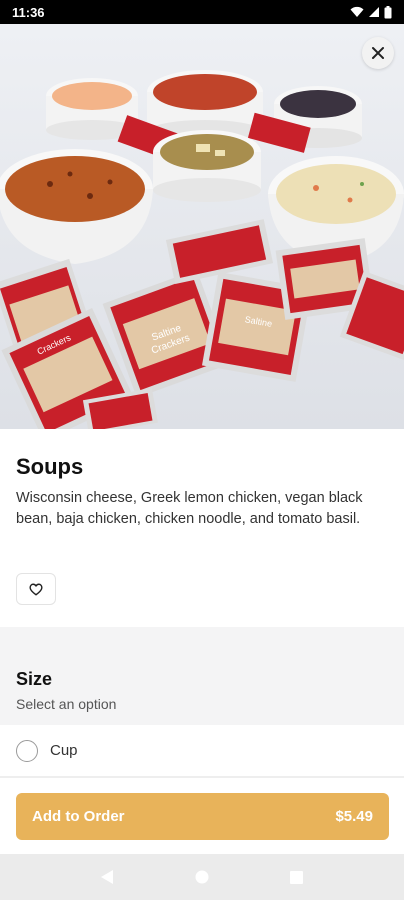  Describe the element at coordinates (202, 12) in the screenshot. I see `status-bar: 11:36` at that location.